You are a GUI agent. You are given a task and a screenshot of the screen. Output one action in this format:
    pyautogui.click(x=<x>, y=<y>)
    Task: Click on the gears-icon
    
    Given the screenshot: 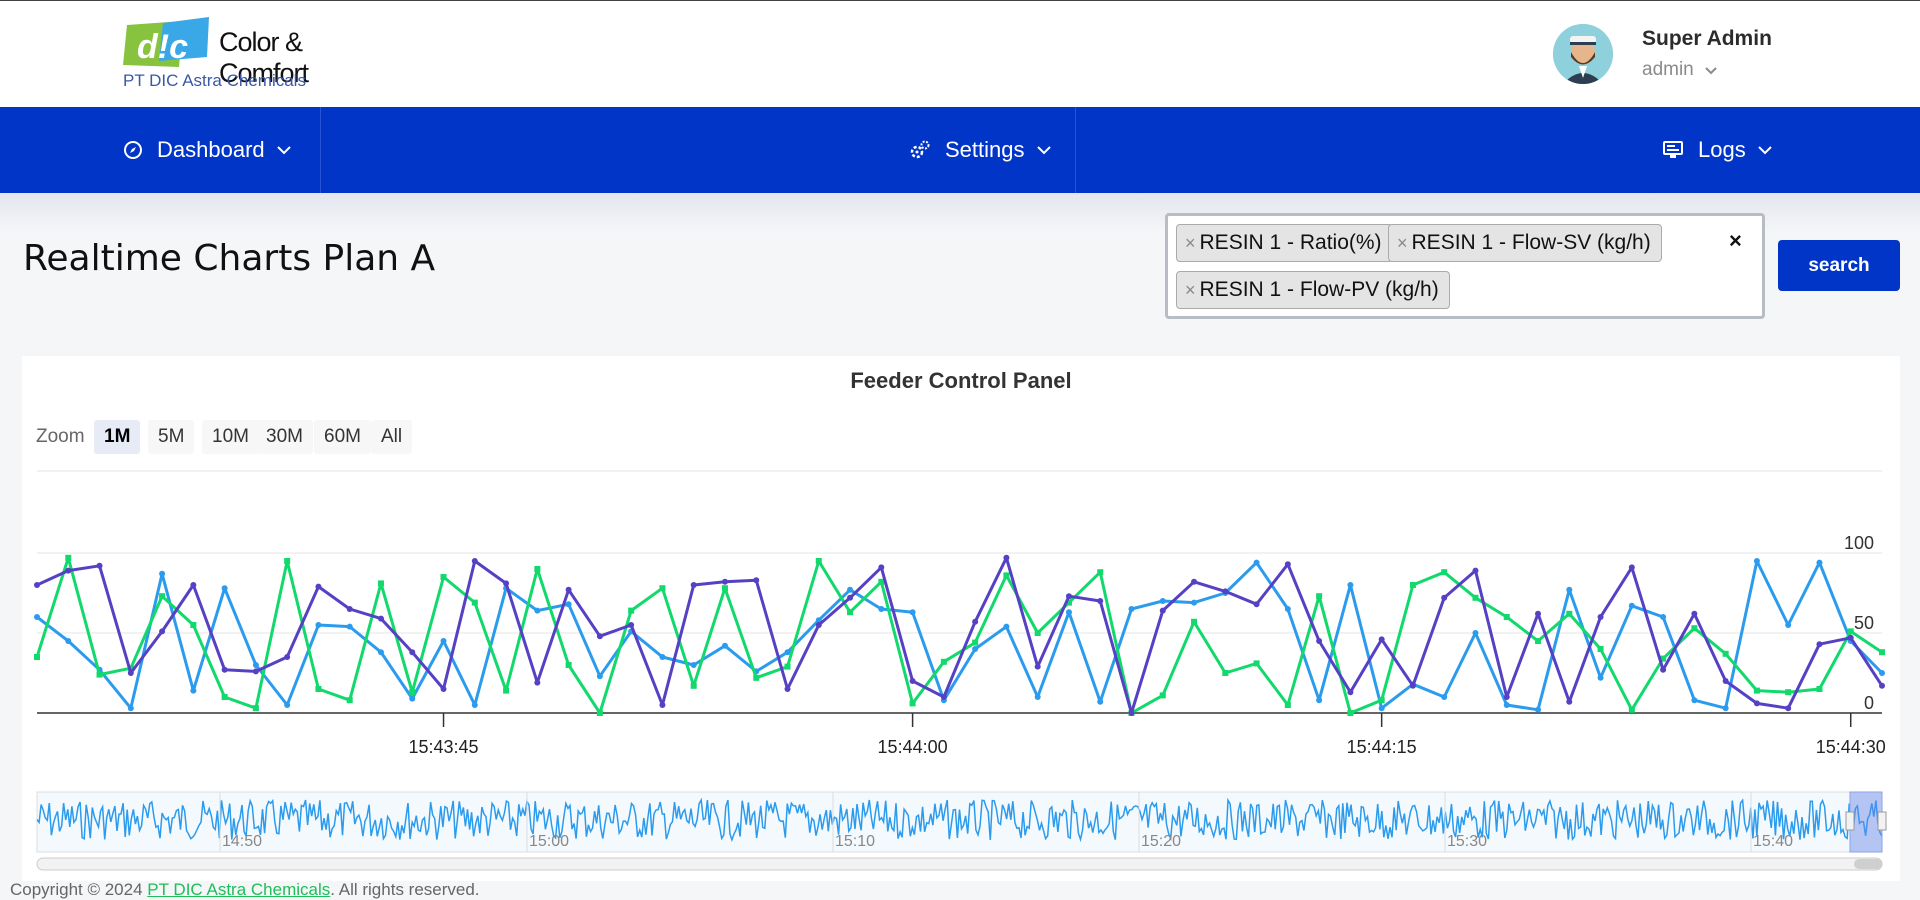 What is the action you would take?
    pyautogui.click(x=920, y=149)
    